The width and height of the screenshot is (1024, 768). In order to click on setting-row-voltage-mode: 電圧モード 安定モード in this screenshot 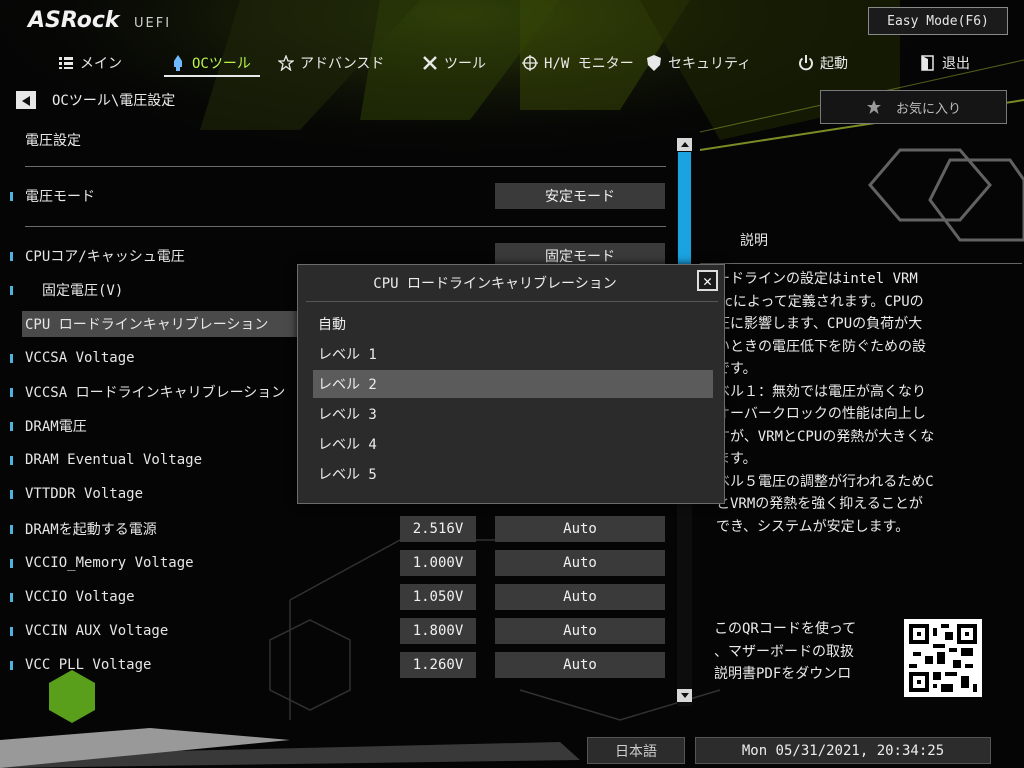, I will do `click(340, 196)`.